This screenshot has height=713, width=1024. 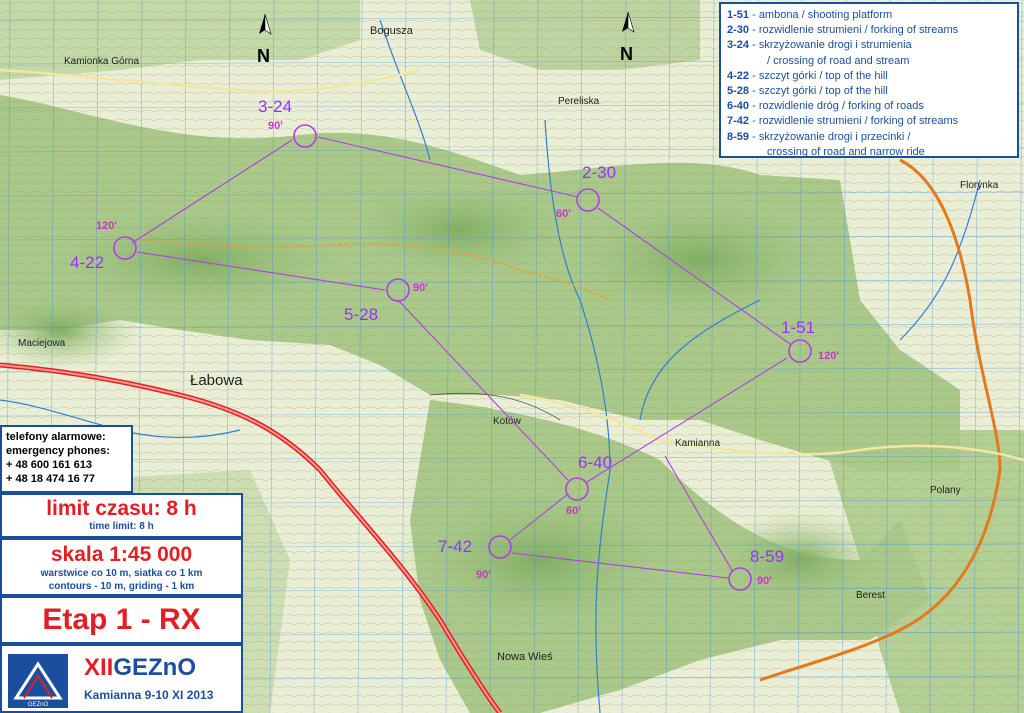 I want to click on scale-line-1: warstwice co 10 m, siatka co 1 km, so click(x=121, y=573).